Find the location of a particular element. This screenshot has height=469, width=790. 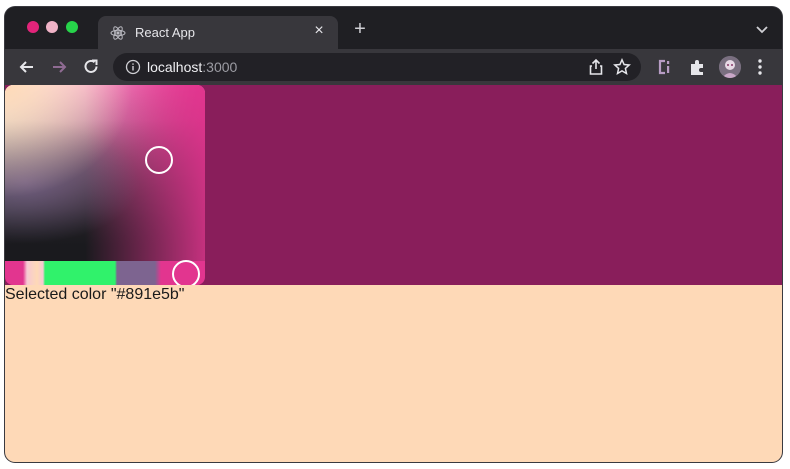

tab-react-app: React App × is located at coordinates (218, 32).